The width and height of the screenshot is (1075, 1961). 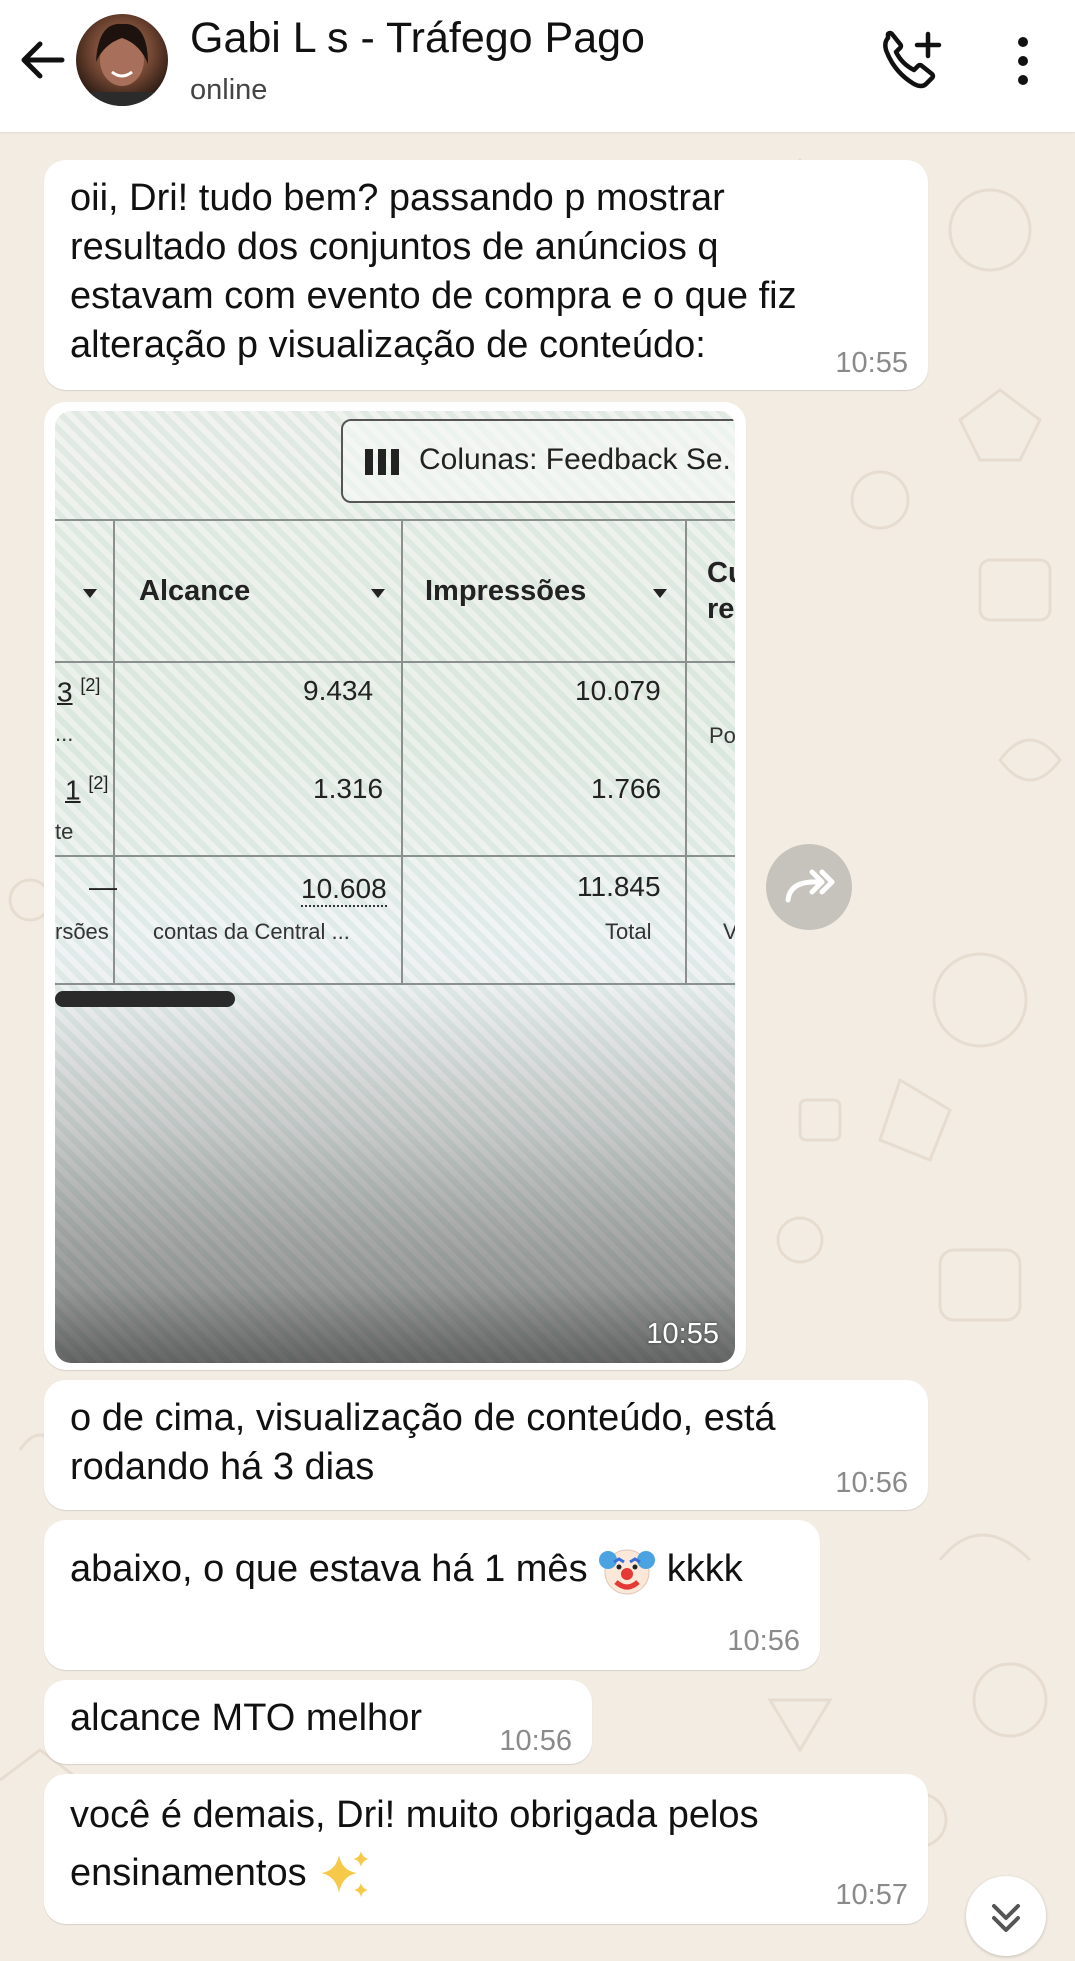 I want to click on image-time: 10:55, so click(x=682, y=1334).